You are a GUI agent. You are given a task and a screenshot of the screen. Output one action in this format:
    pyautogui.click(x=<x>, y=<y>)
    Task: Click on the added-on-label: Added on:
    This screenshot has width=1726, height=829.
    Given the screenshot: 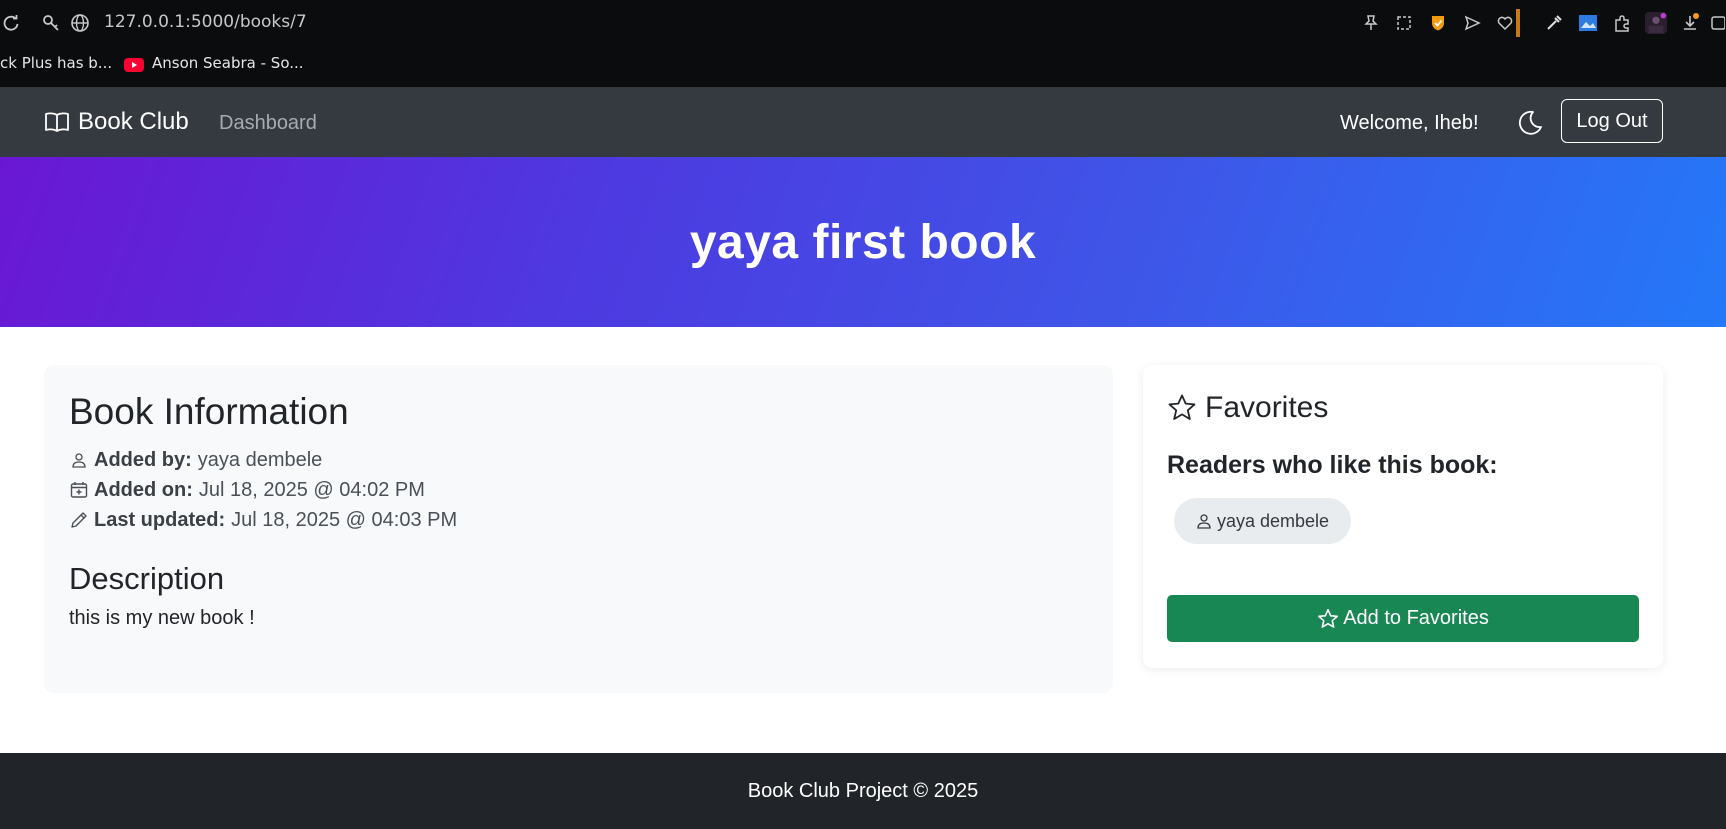 What is the action you would take?
    pyautogui.click(x=143, y=489)
    